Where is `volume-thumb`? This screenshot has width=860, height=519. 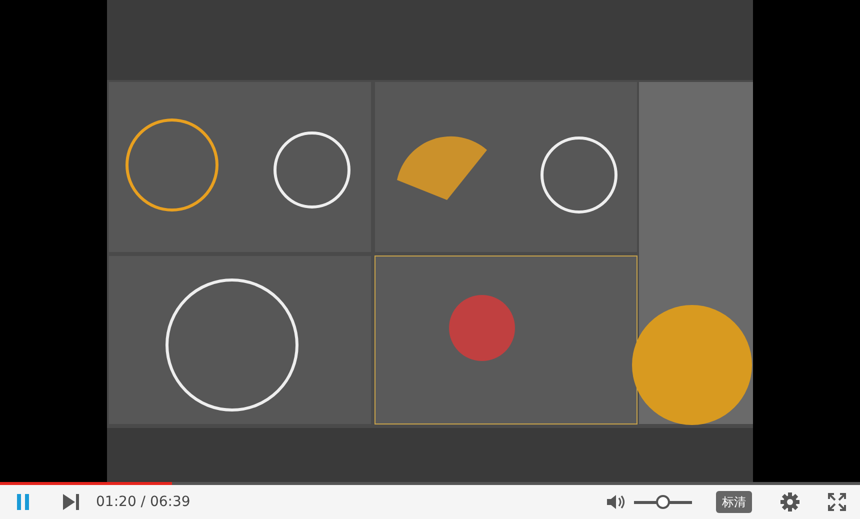
volume-thumb is located at coordinates (663, 502).